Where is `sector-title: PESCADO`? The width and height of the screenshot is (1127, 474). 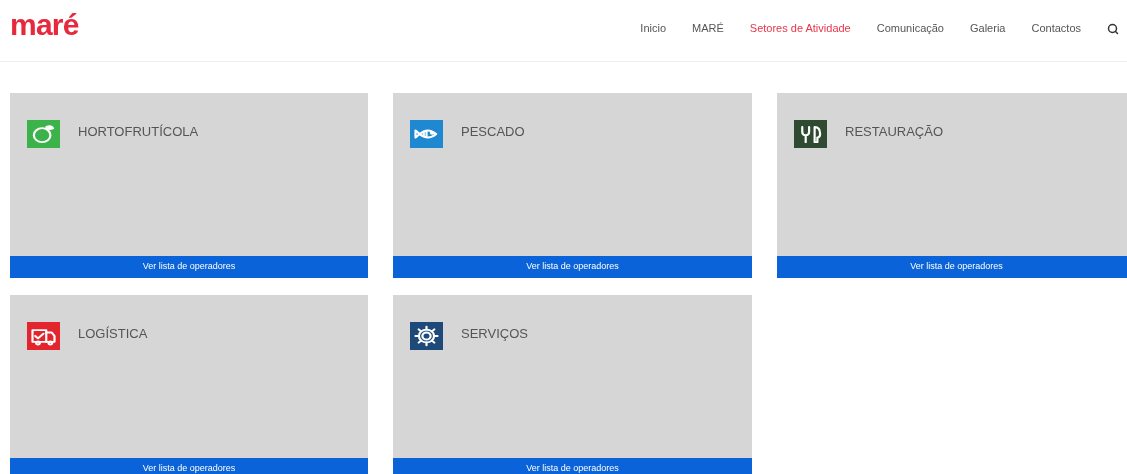 sector-title: PESCADO is located at coordinates (493, 132).